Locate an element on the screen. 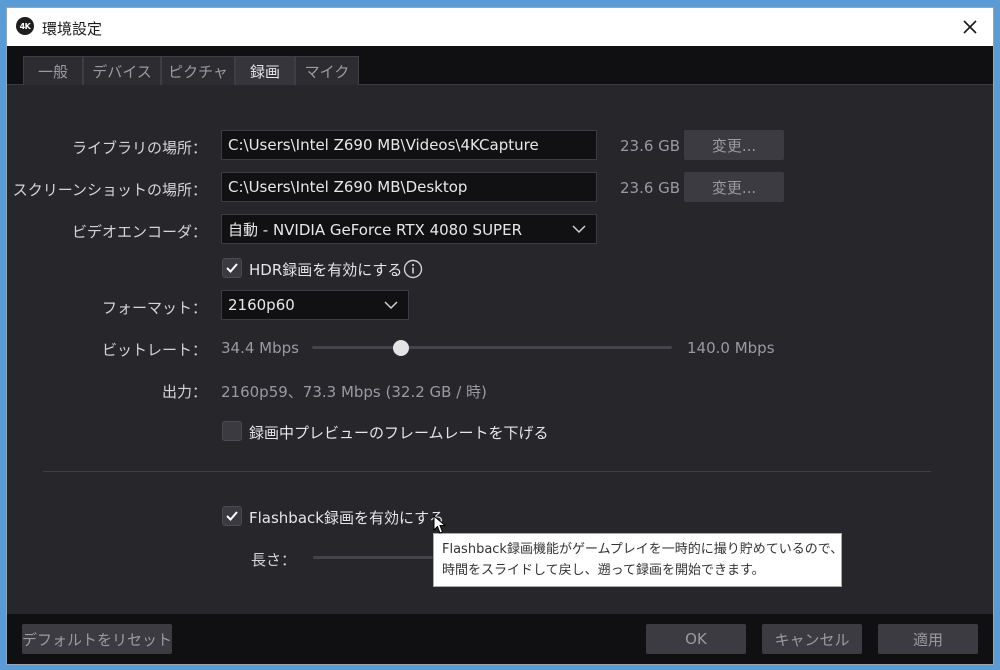  cancel-button: キャンセル is located at coordinates (812, 639).